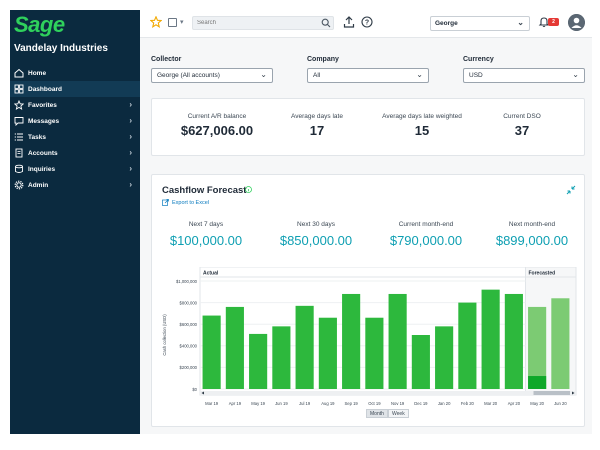 This screenshot has height=450, width=600. What do you see at coordinates (422, 116) in the screenshot?
I see `kpi-label: Average days late weighted` at bounding box center [422, 116].